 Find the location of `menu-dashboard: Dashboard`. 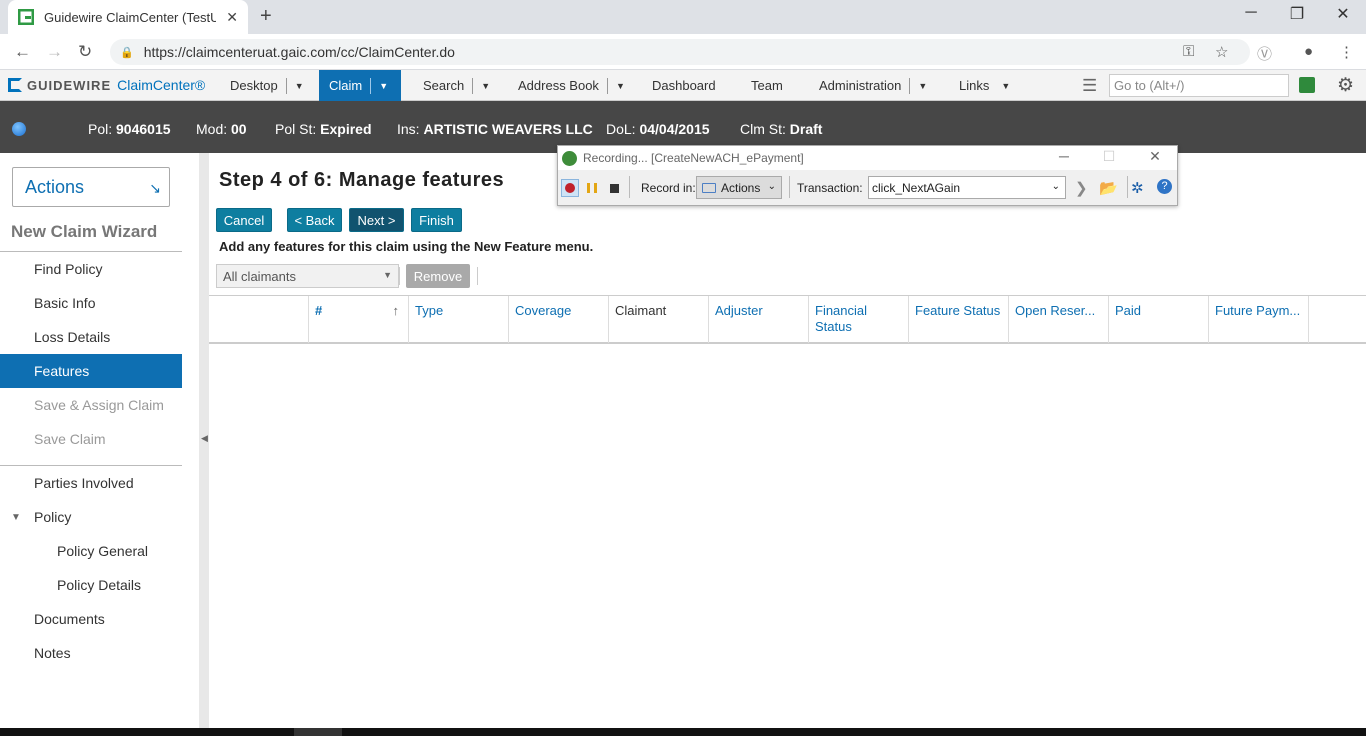

menu-dashboard: Dashboard is located at coordinates (684, 85).